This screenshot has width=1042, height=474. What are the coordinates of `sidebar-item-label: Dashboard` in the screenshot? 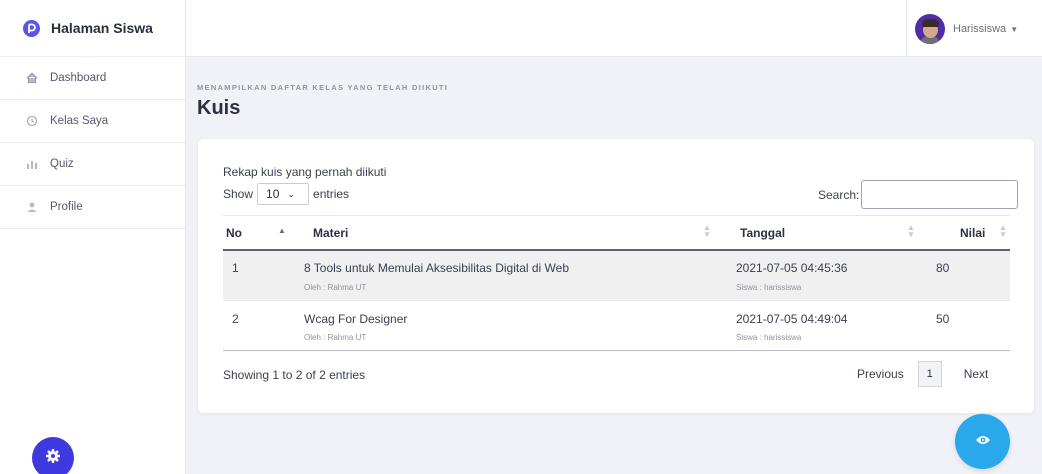 It's located at (78, 78).